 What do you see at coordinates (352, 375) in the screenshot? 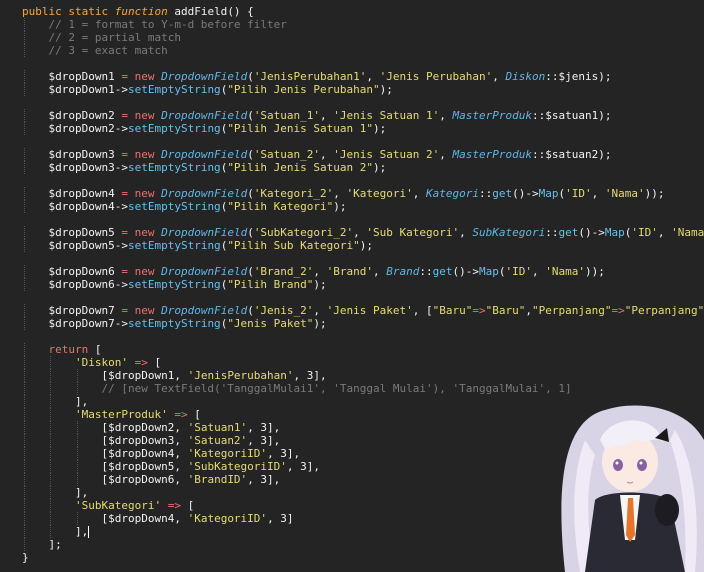
I see `code-line: [$dropDown1, 'JenisPerubahan', 3],` at bounding box center [352, 375].